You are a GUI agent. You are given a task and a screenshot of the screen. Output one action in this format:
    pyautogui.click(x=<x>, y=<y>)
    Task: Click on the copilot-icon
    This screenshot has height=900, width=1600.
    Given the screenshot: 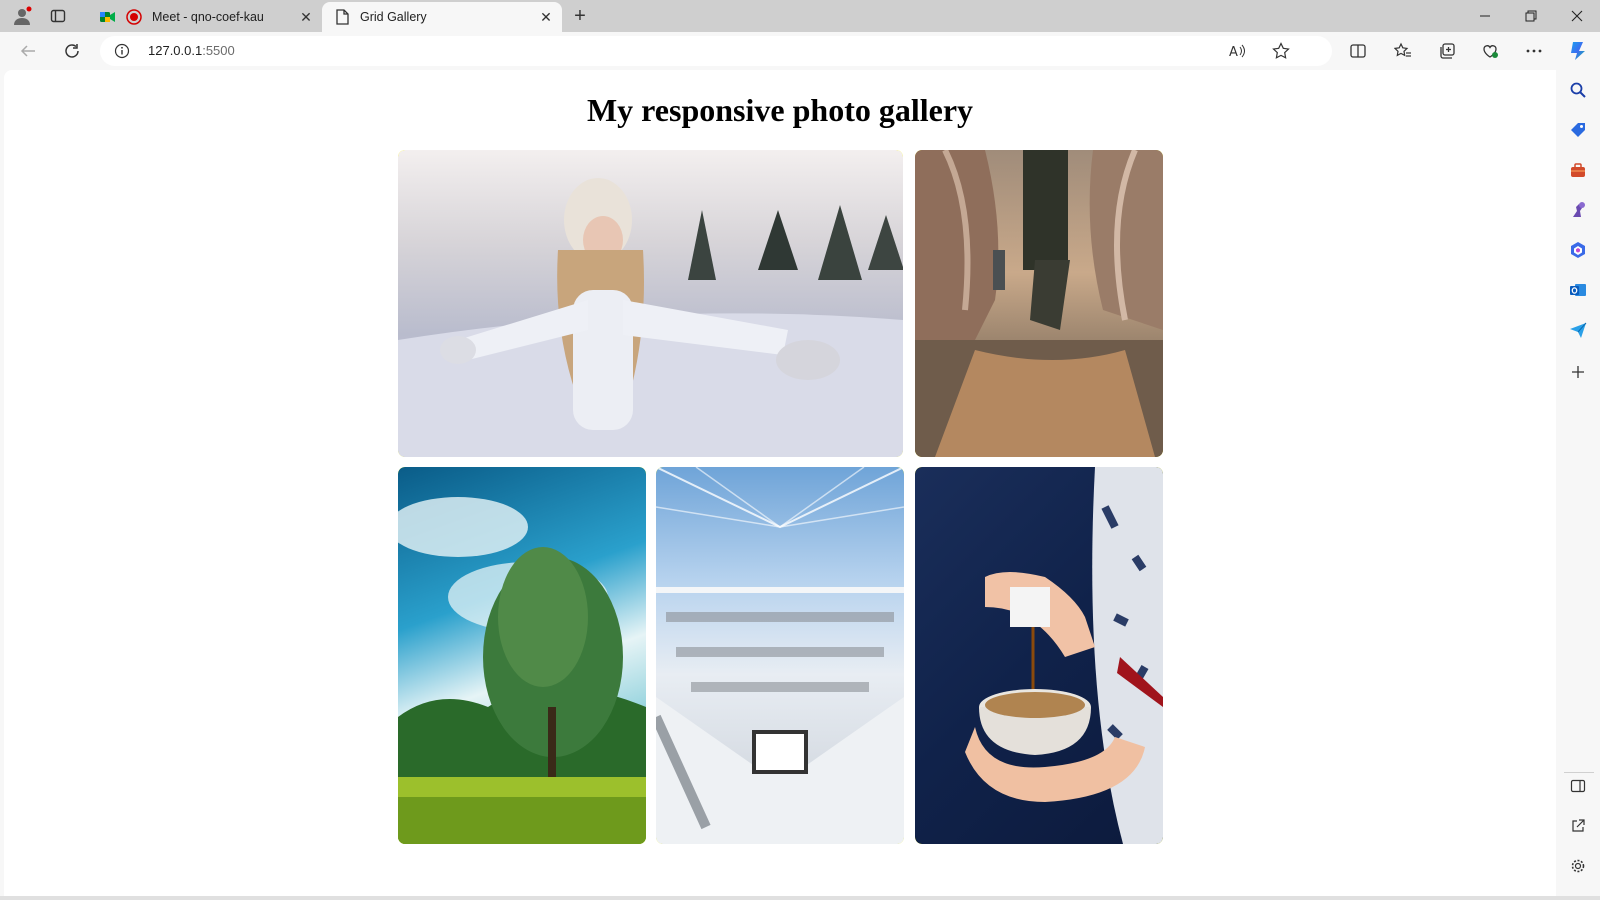 What is the action you would take?
    pyautogui.click(x=1578, y=51)
    